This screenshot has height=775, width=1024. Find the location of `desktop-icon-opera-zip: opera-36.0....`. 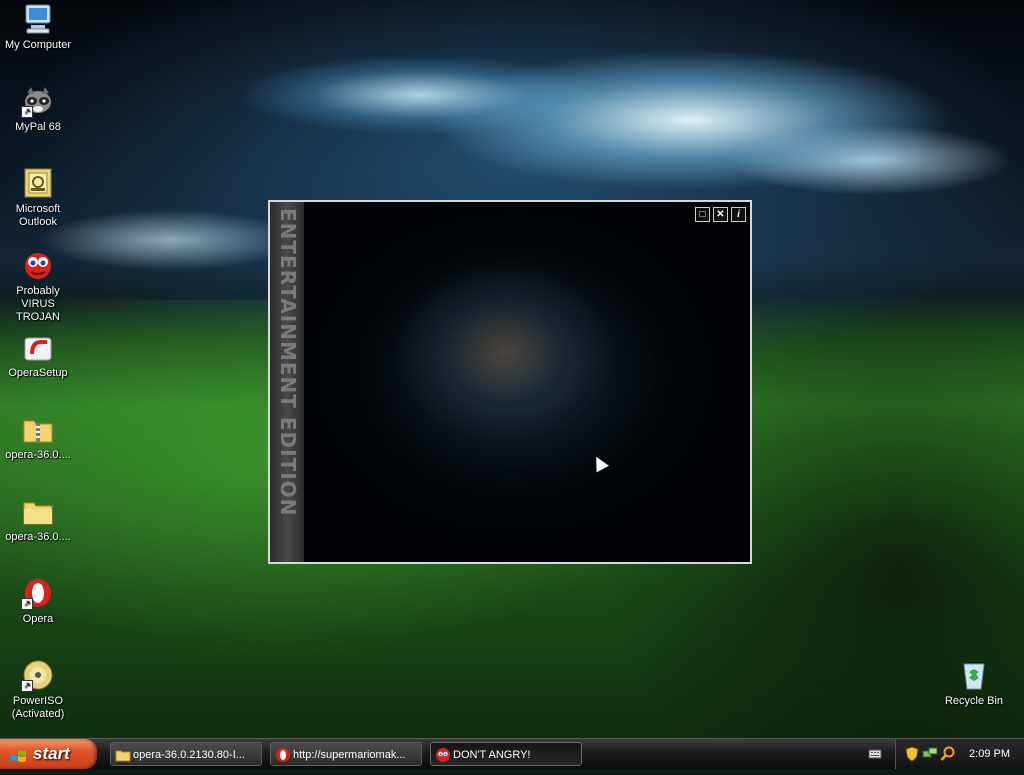

desktop-icon-opera-zip: opera-36.0.... is located at coordinates (38, 437).